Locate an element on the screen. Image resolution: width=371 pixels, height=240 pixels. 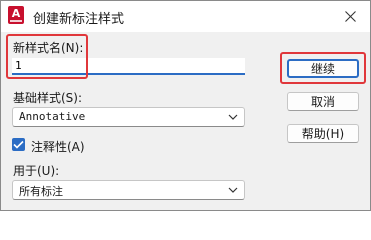
use-for-select: 所有标注 is located at coordinates (128, 190).